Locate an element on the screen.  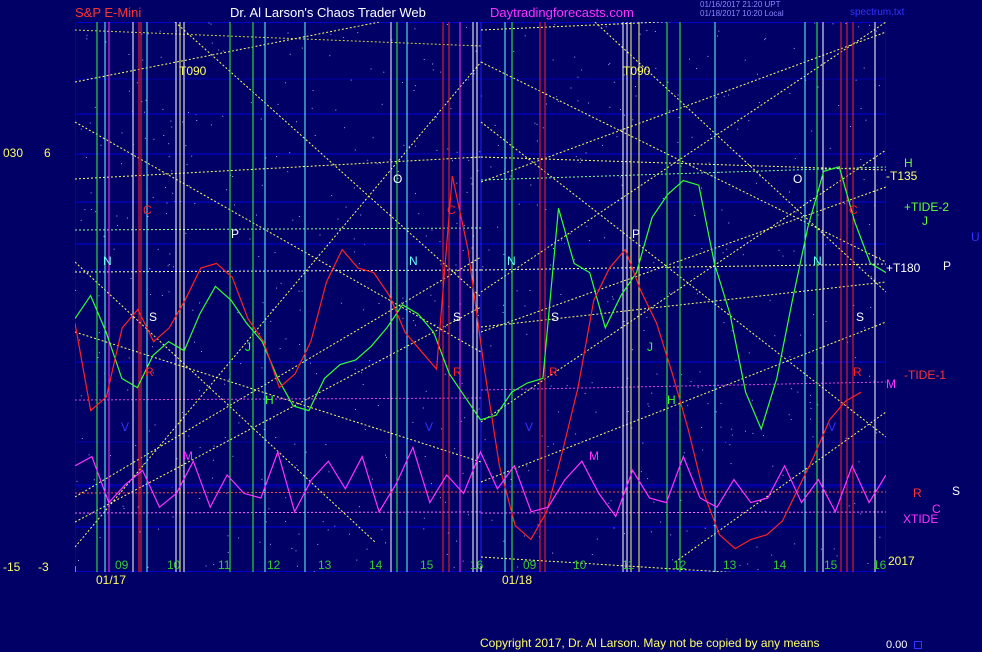
hour-tick-label: 15 is located at coordinates (427, 565).